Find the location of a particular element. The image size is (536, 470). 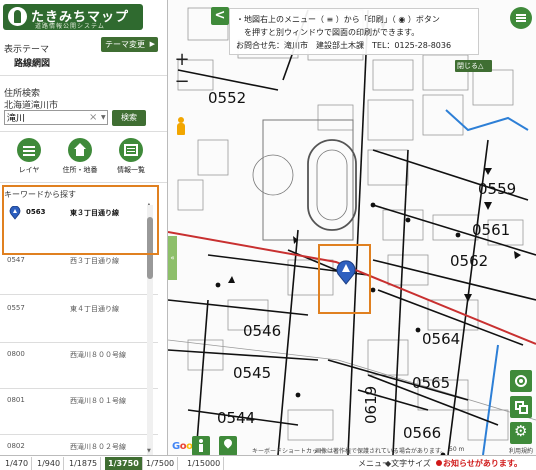

info-message-line: を押すと別ウィンドウで図面の印刷ができます。 is located at coordinates (328, 32).